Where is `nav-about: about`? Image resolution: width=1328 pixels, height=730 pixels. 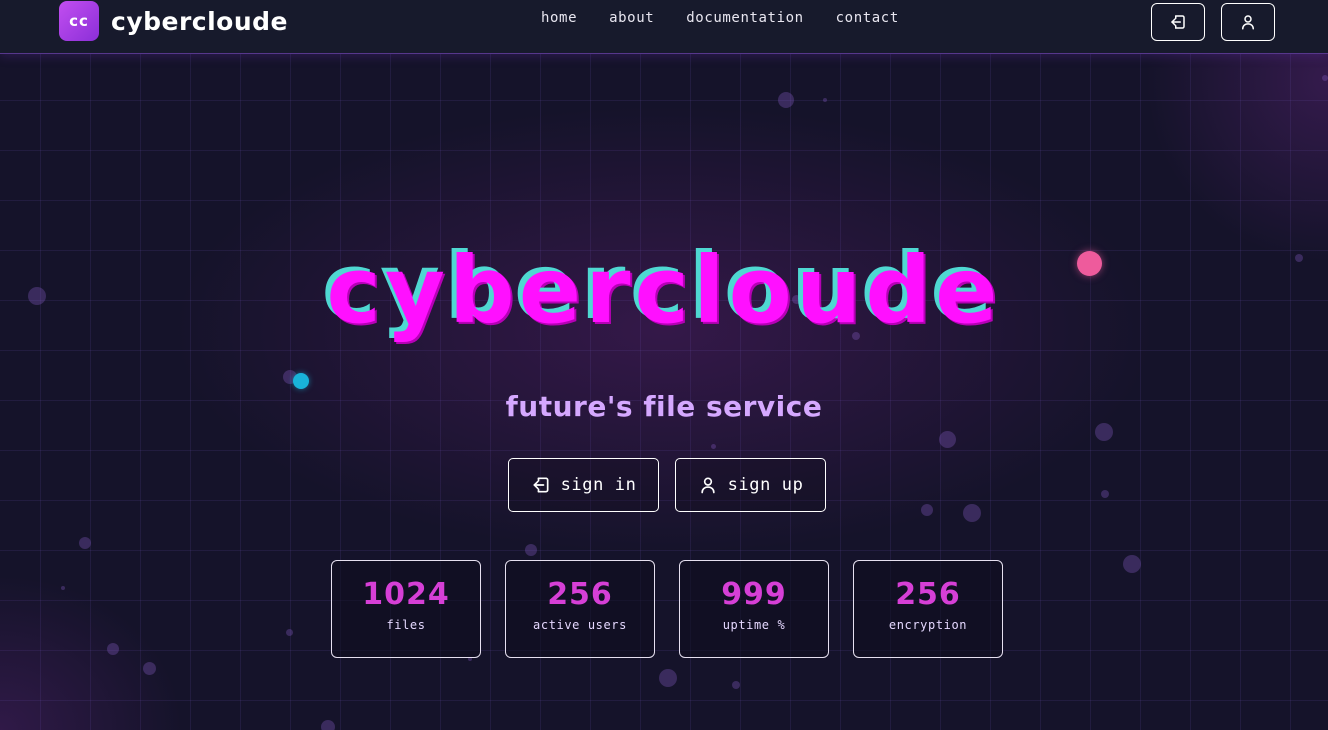 nav-about: about is located at coordinates (631, 18).